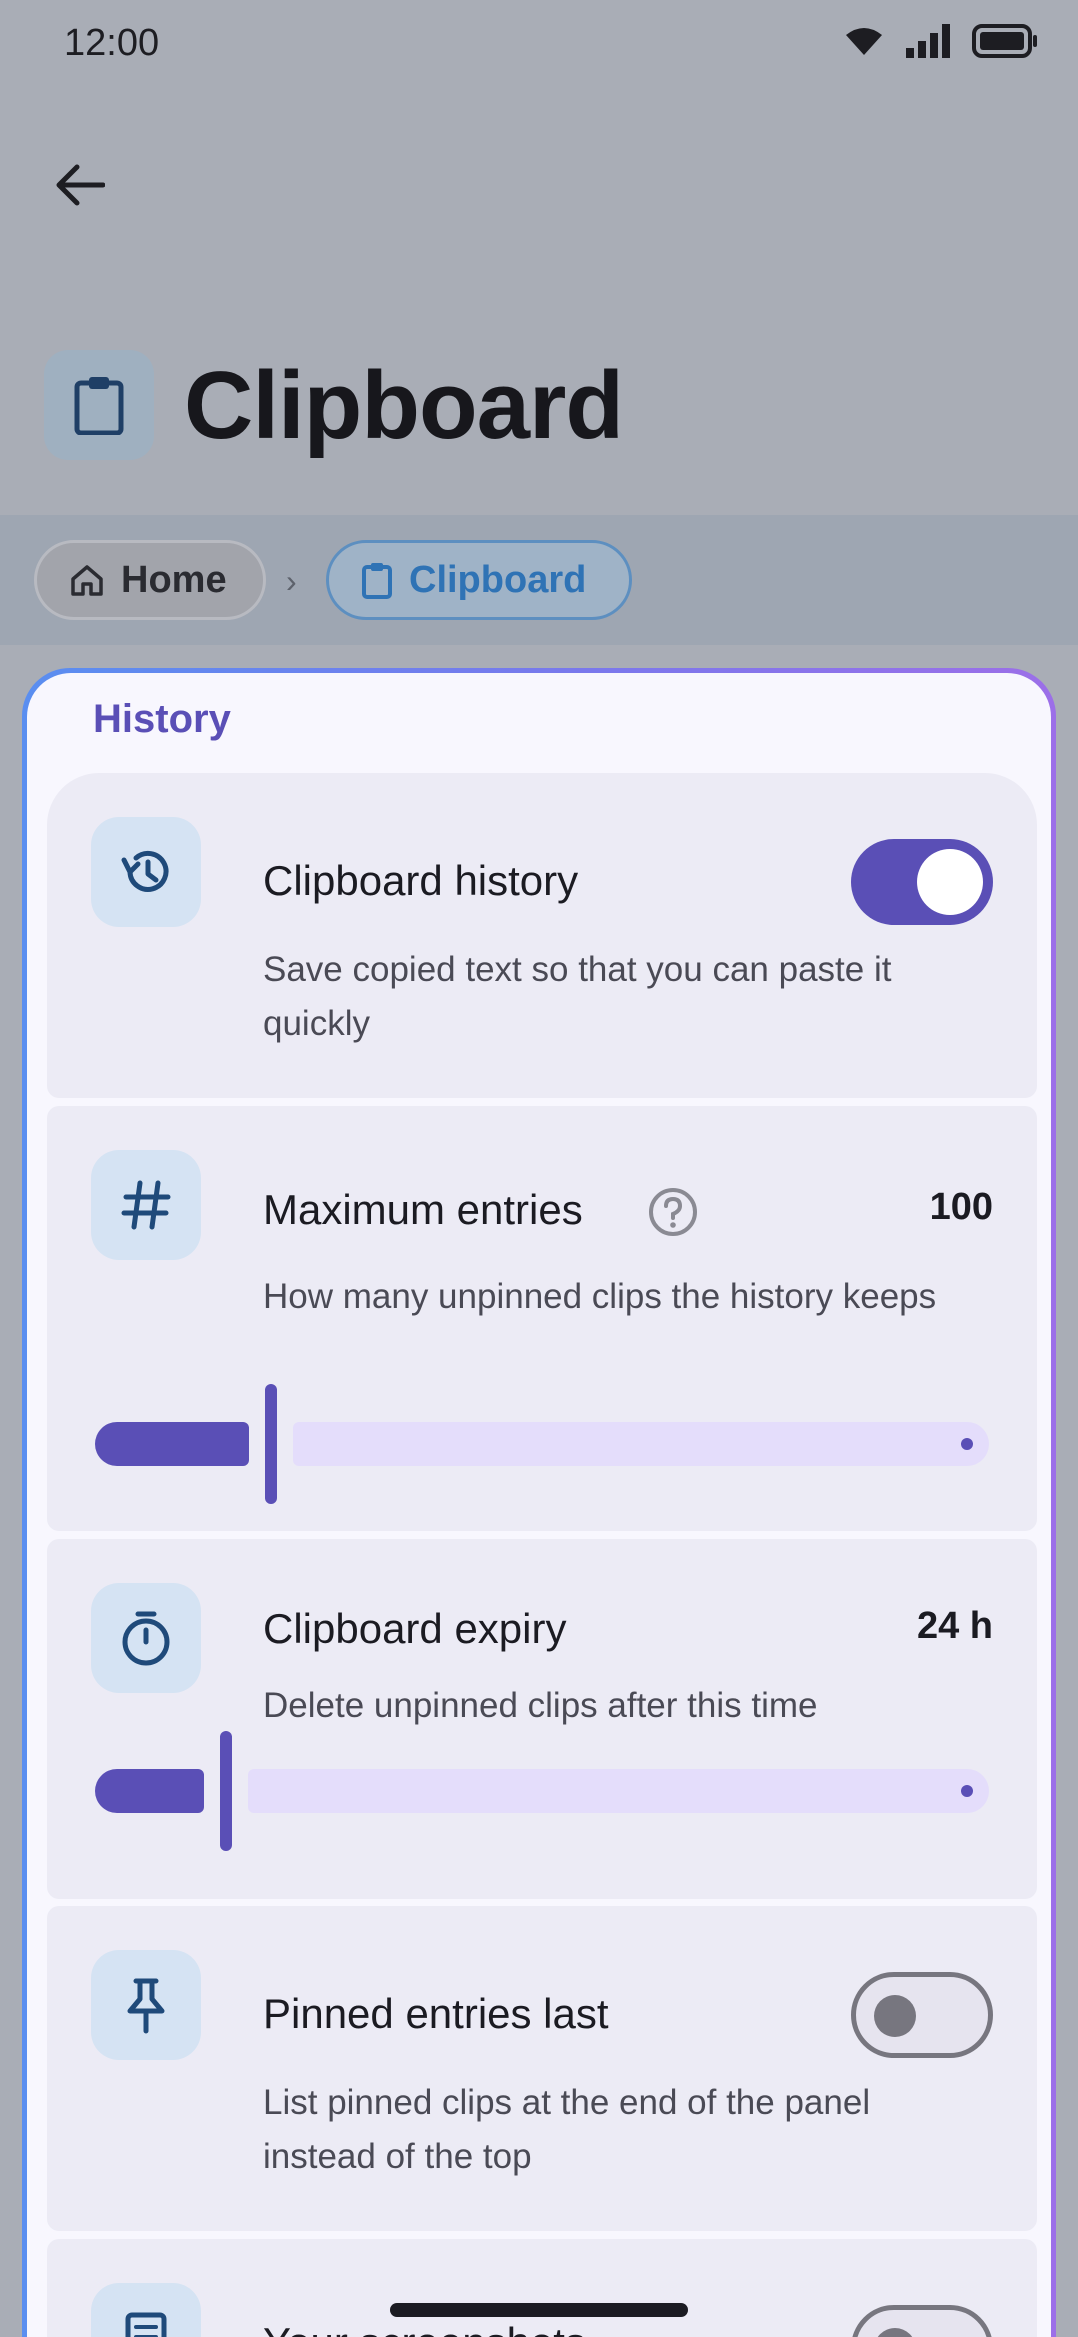 The width and height of the screenshot is (1078, 2337). I want to click on screenshots-title: Your screenshots, so click(424, 2328).